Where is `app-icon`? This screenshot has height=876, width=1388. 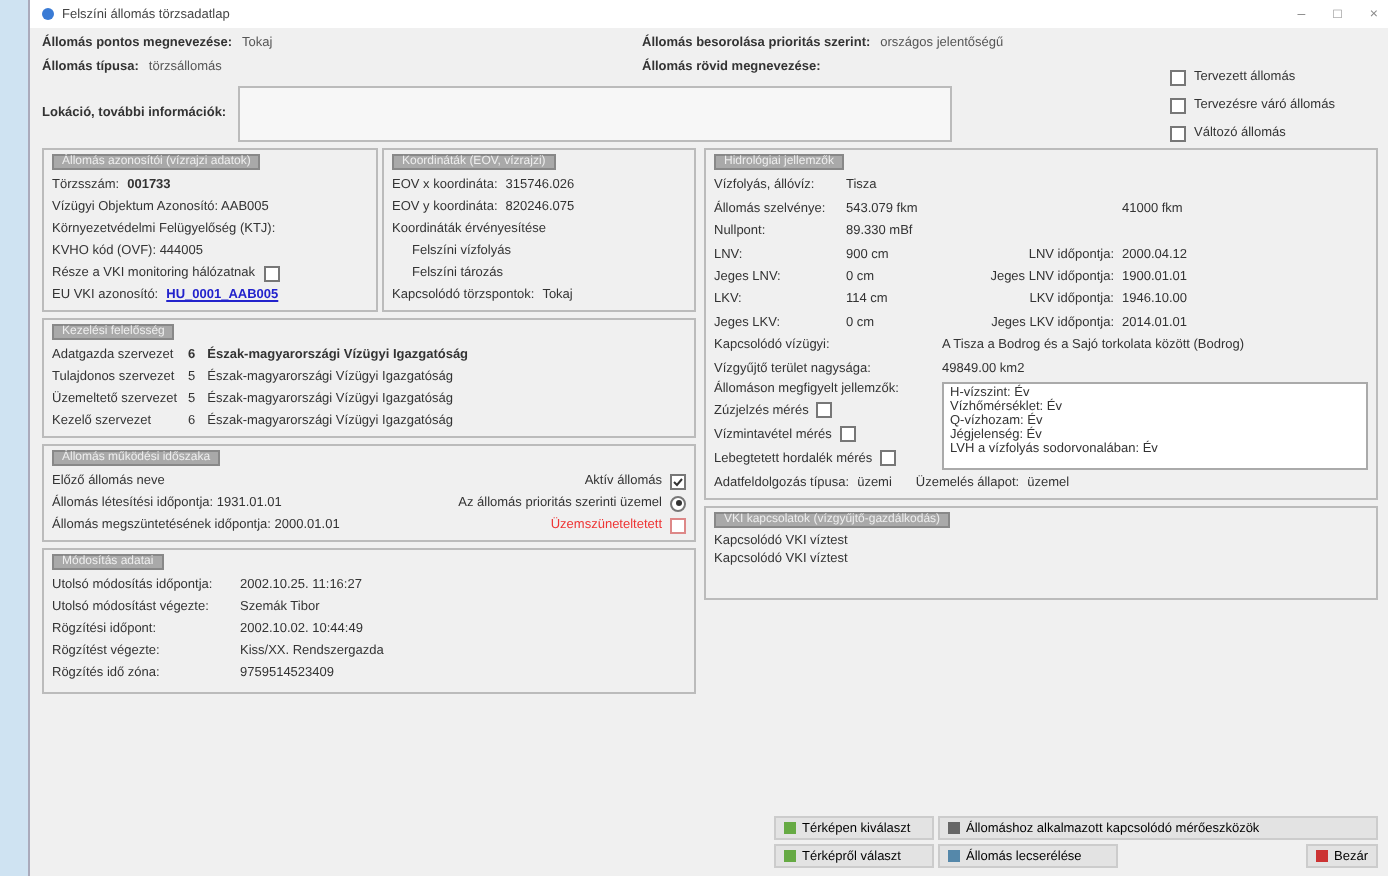
app-icon is located at coordinates (48, 14).